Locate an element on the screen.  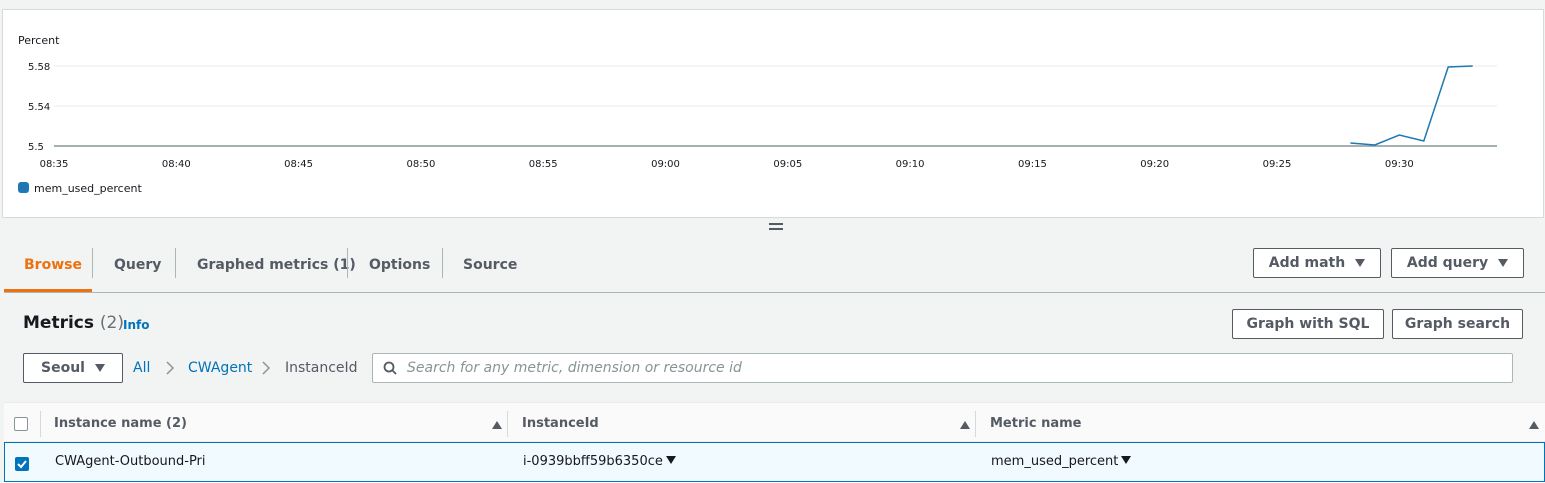
cell-metric-name: mem_used_percent is located at coordinates (1061, 461).